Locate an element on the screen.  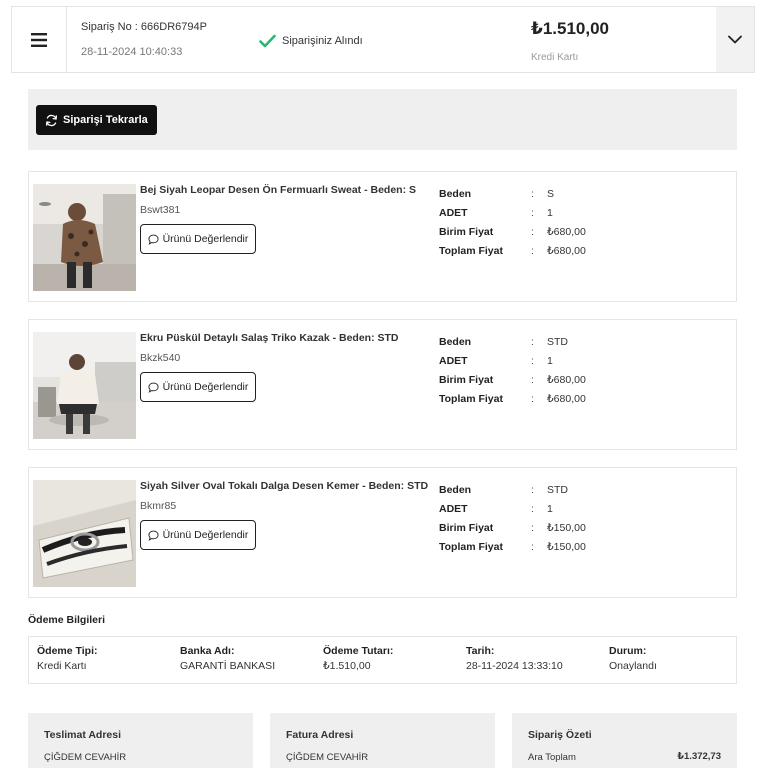
spec-row-size: Beden: S is located at coordinates (539, 193).